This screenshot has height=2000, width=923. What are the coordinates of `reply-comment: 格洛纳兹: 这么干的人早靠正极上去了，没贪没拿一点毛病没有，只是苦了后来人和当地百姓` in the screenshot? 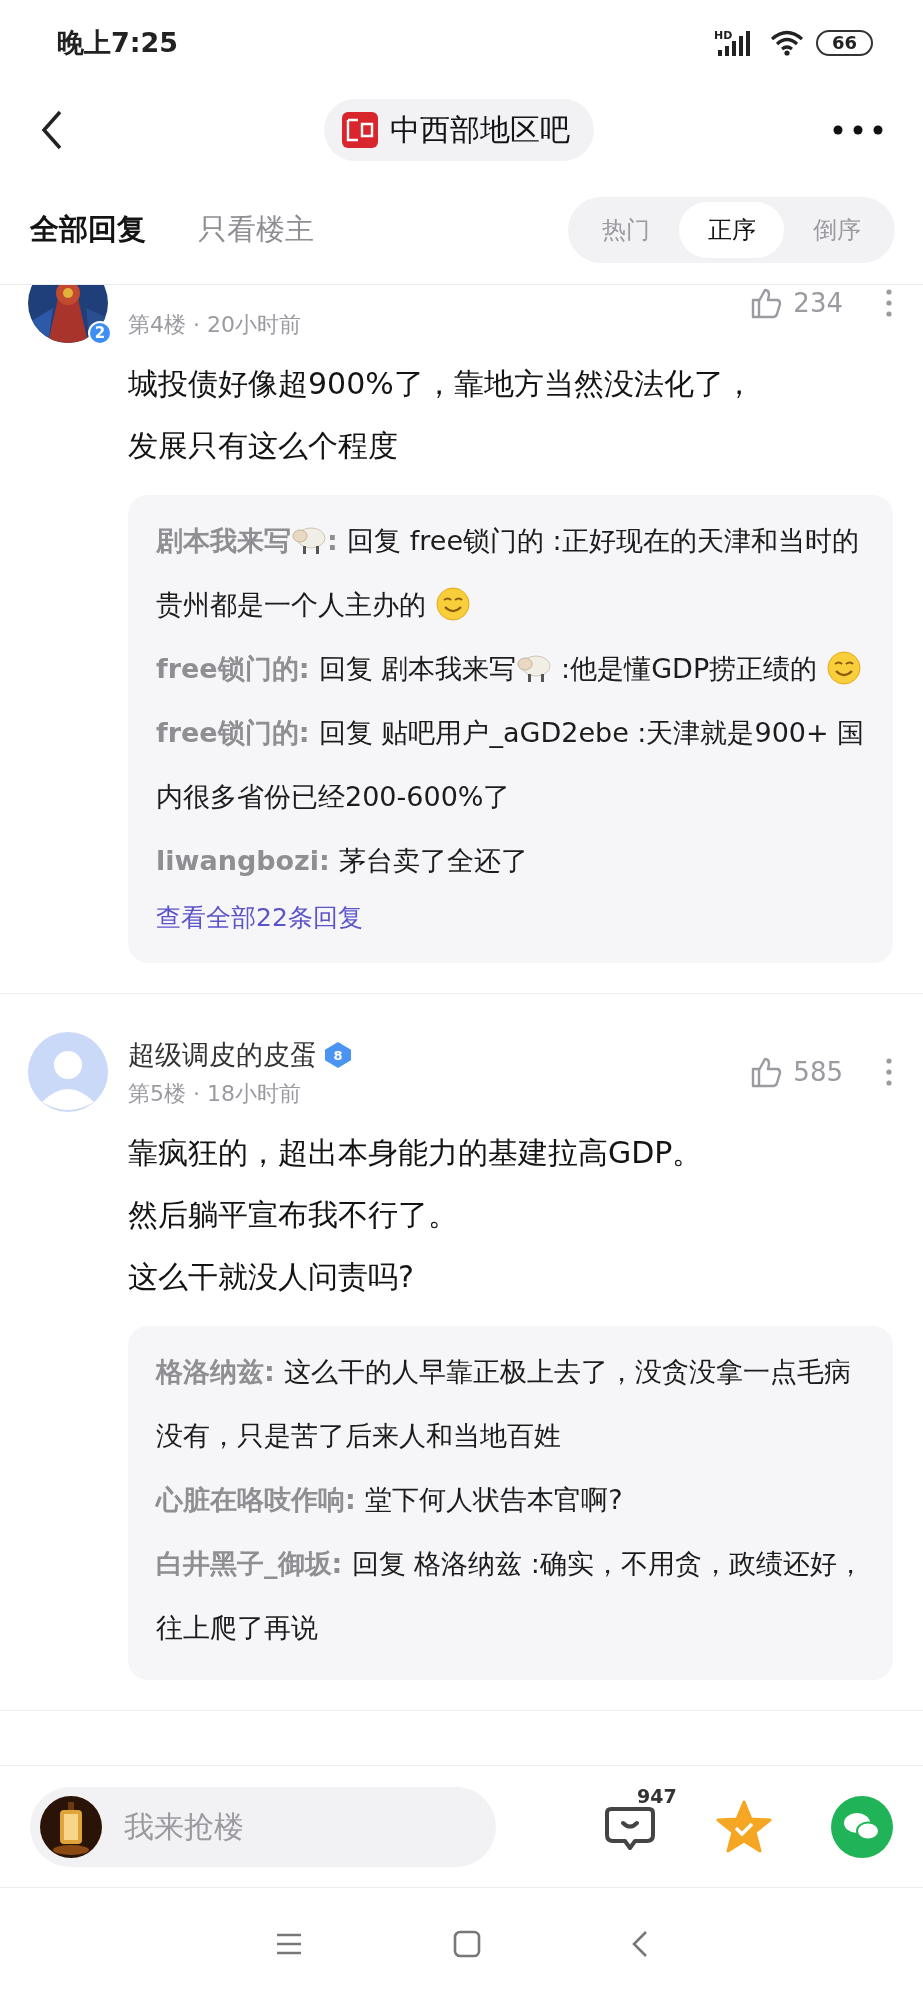 It's located at (504, 1404).